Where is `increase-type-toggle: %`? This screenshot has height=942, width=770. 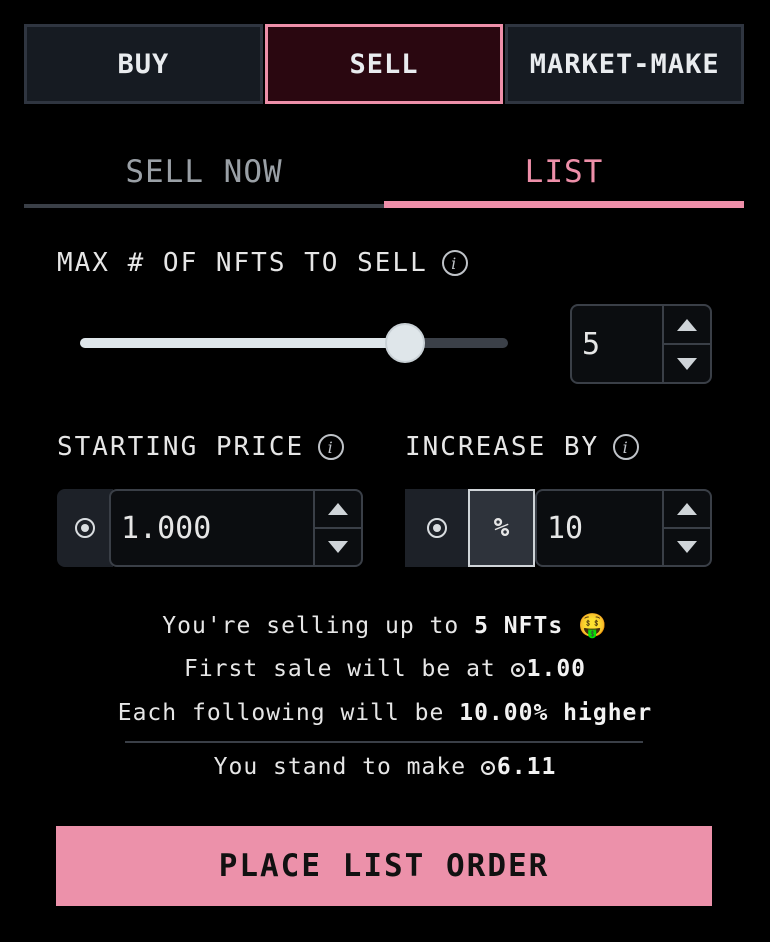 increase-type-toggle: % is located at coordinates (470, 528).